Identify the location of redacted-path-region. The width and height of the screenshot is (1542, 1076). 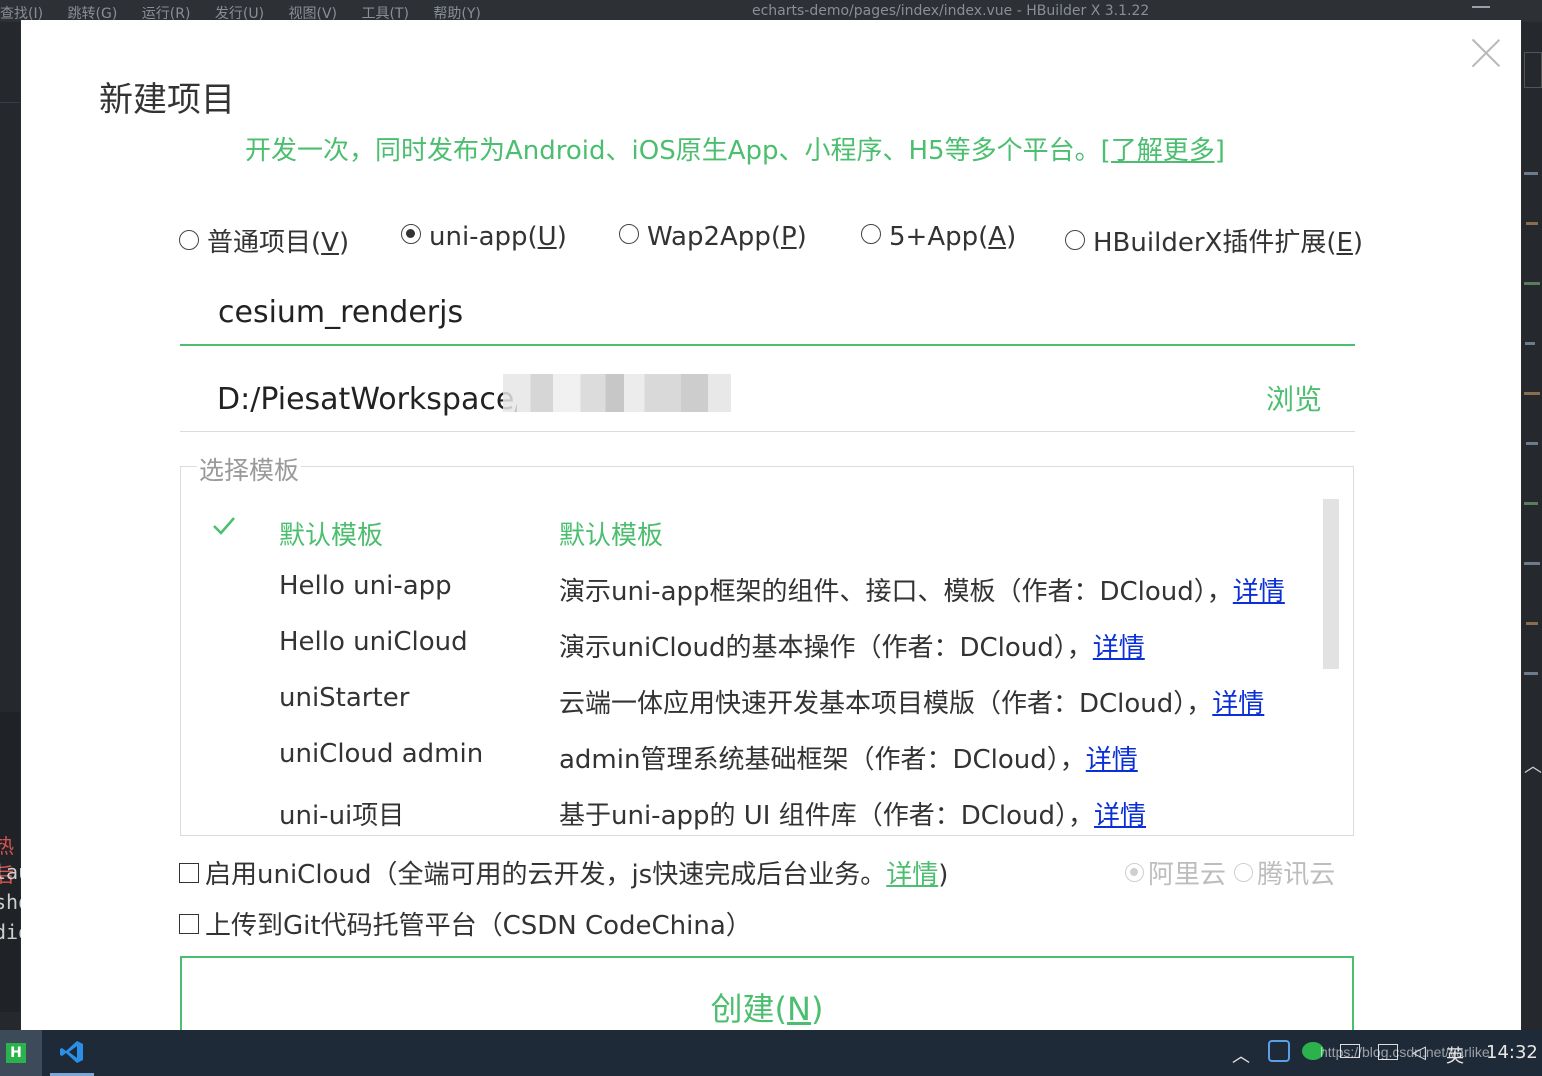
(617, 393).